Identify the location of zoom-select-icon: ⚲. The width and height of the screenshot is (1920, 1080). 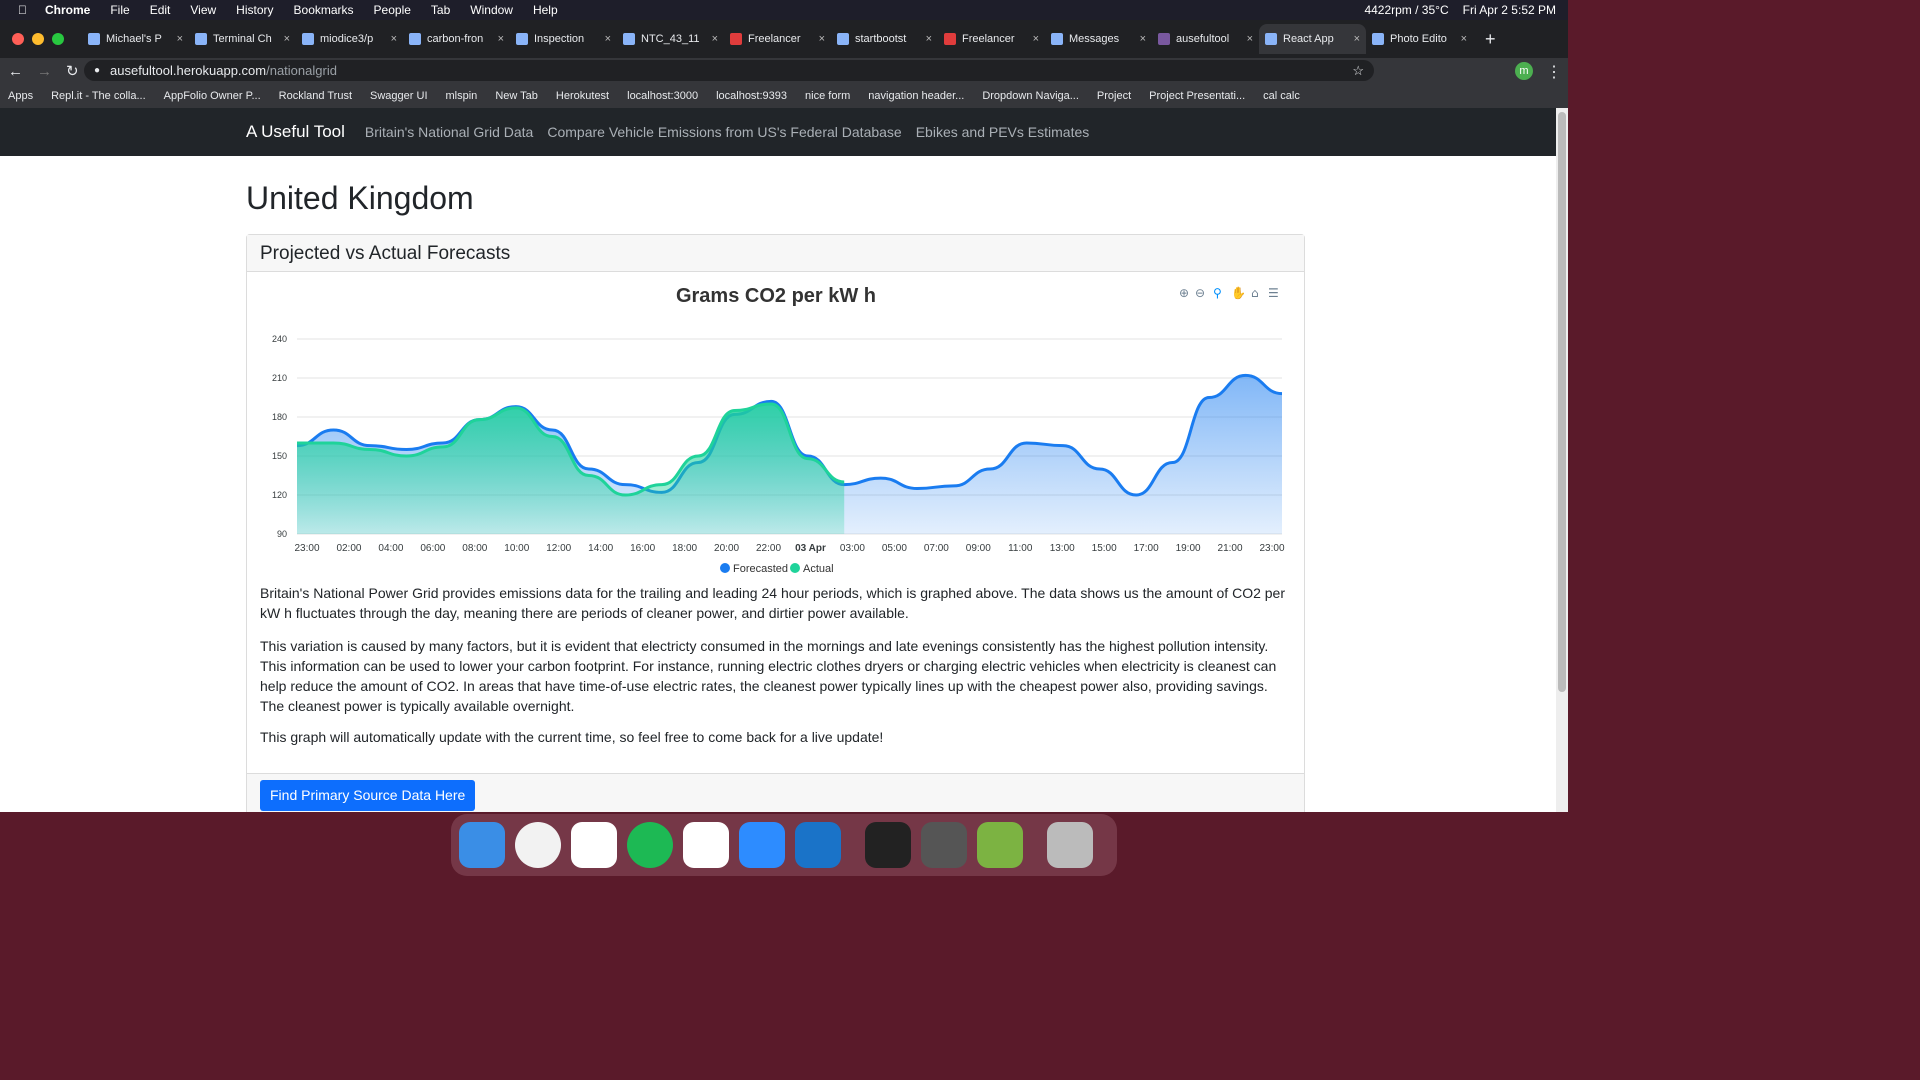
(1217, 293).